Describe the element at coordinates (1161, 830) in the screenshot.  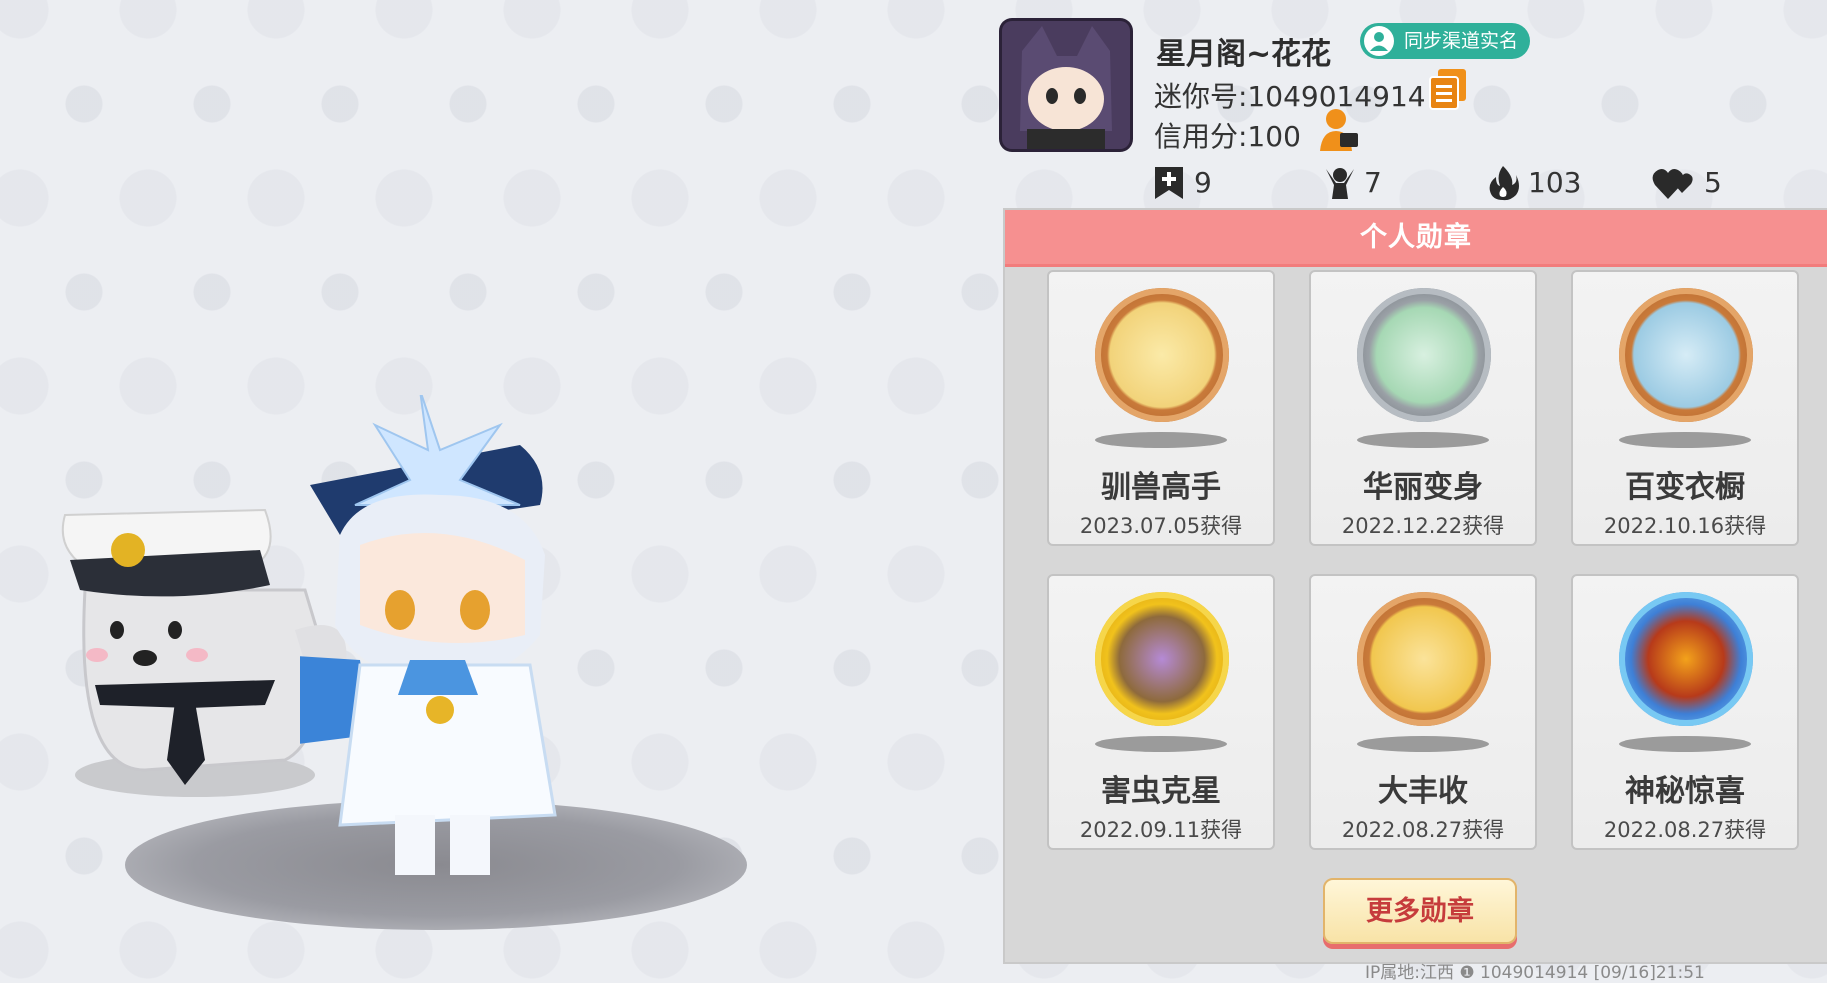
I see `medal-date: 2022.09.11获得` at that location.